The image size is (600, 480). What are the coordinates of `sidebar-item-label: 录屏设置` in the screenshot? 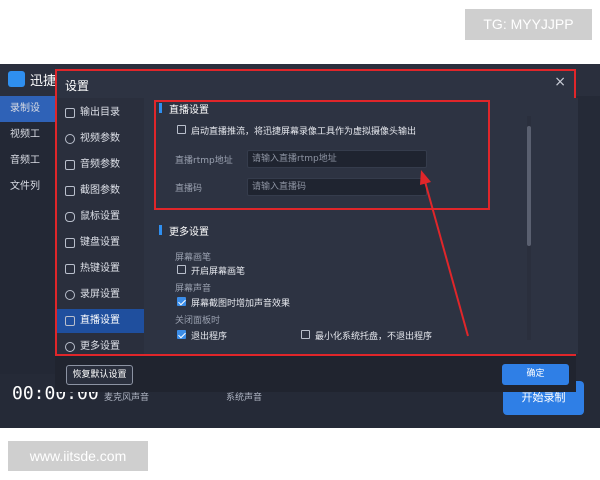 It's located at (100, 294).